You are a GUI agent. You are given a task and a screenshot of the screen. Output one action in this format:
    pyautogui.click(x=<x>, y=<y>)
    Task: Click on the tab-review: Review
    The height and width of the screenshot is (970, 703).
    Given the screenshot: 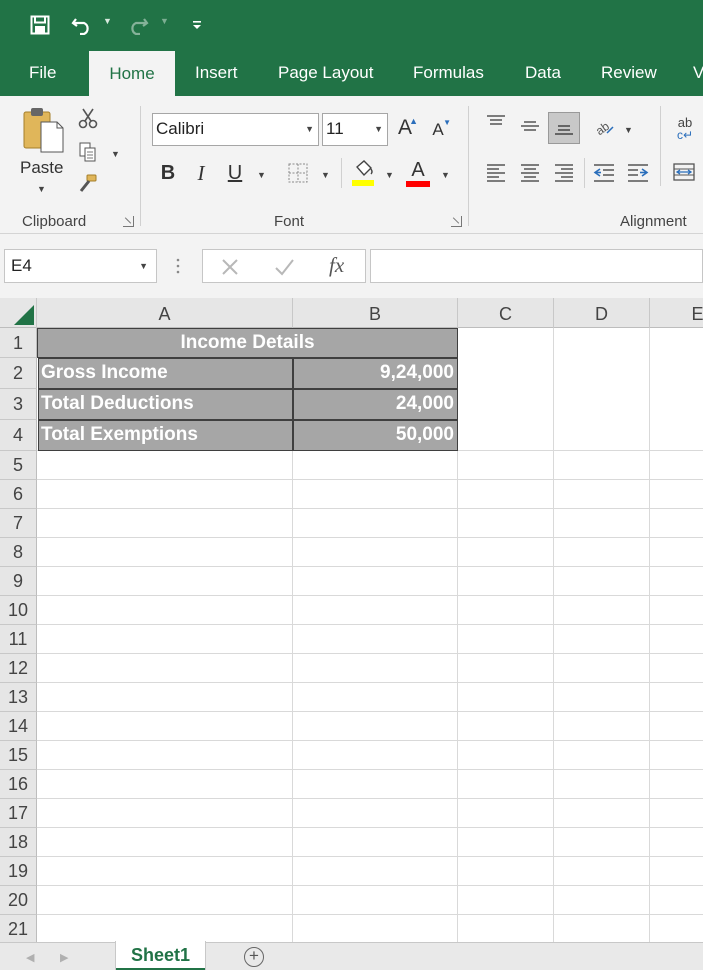 What is the action you would take?
    pyautogui.click(x=629, y=73)
    